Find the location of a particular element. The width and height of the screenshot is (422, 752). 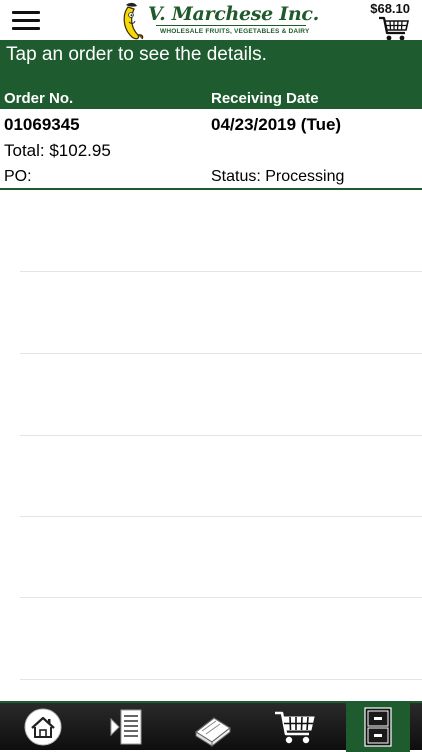

tab-cart is located at coordinates (295, 727).